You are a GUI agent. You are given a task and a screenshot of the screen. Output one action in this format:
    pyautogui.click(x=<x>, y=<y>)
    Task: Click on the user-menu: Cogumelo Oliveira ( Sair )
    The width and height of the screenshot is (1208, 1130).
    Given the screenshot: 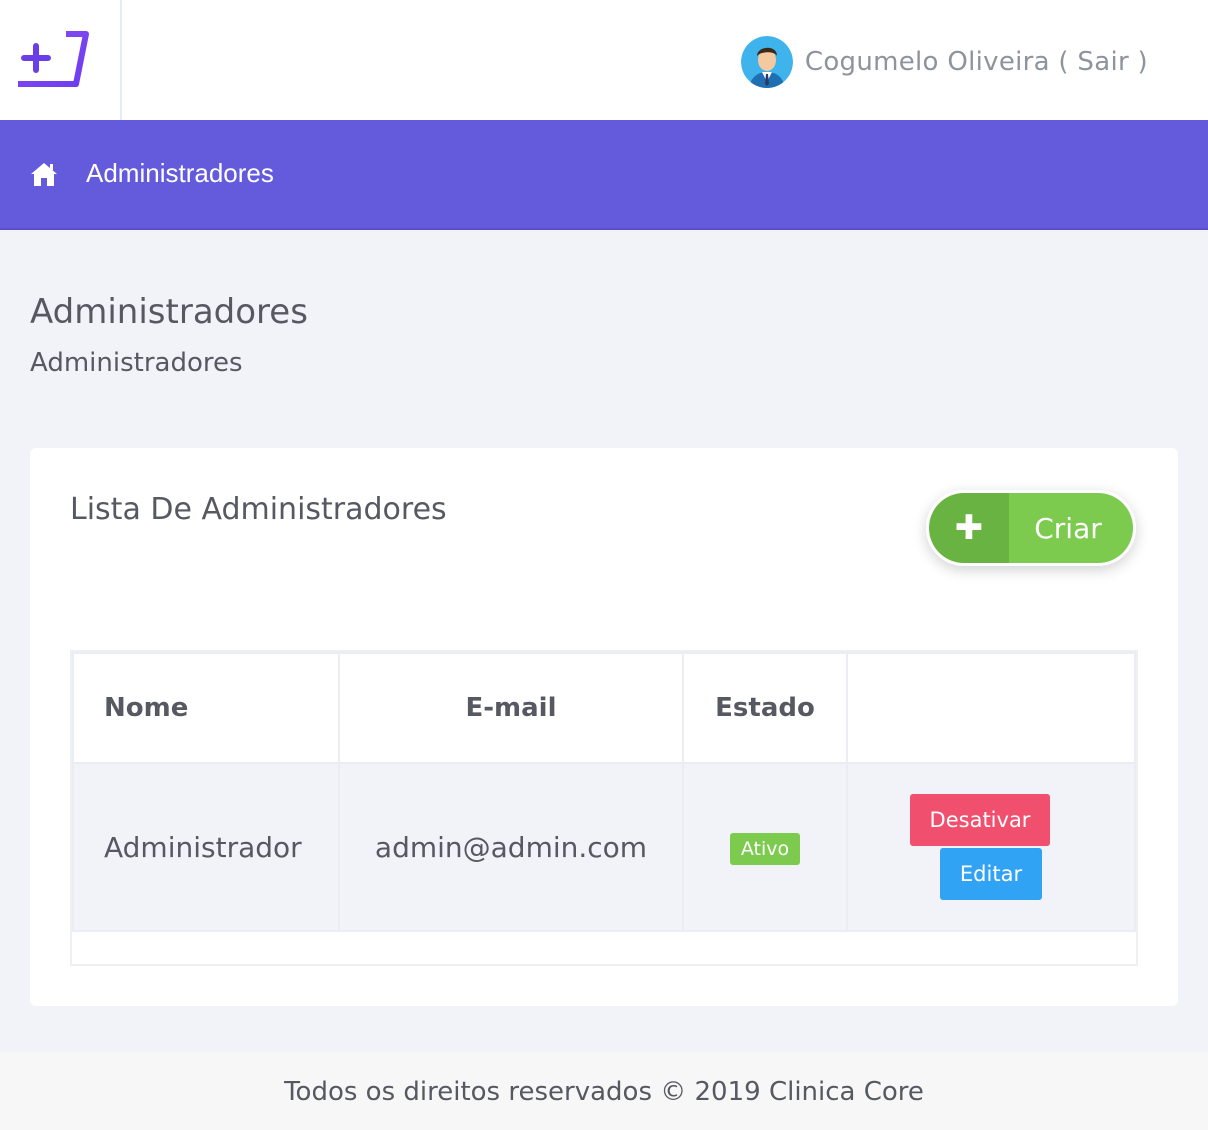 What is the action you would take?
    pyautogui.click(x=944, y=62)
    